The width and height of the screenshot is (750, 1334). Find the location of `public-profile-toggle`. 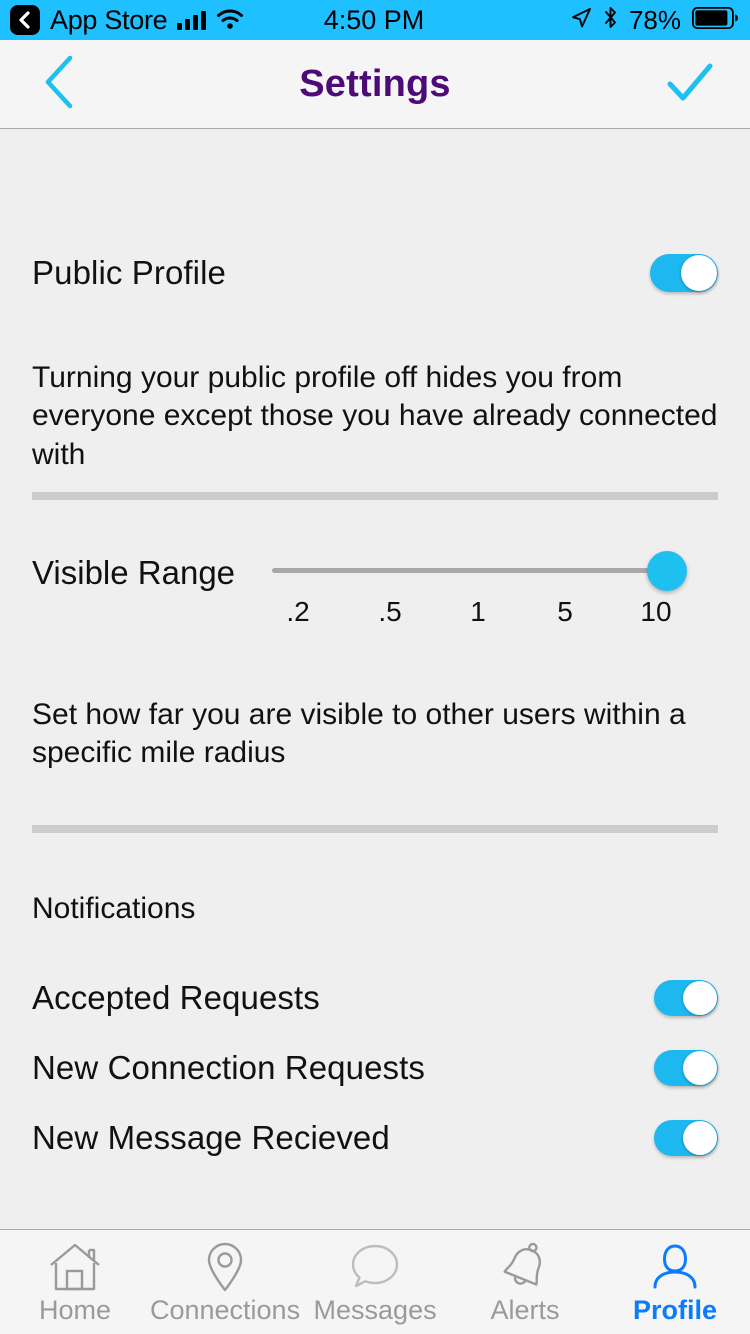

public-profile-toggle is located at coordinates (684, 273).